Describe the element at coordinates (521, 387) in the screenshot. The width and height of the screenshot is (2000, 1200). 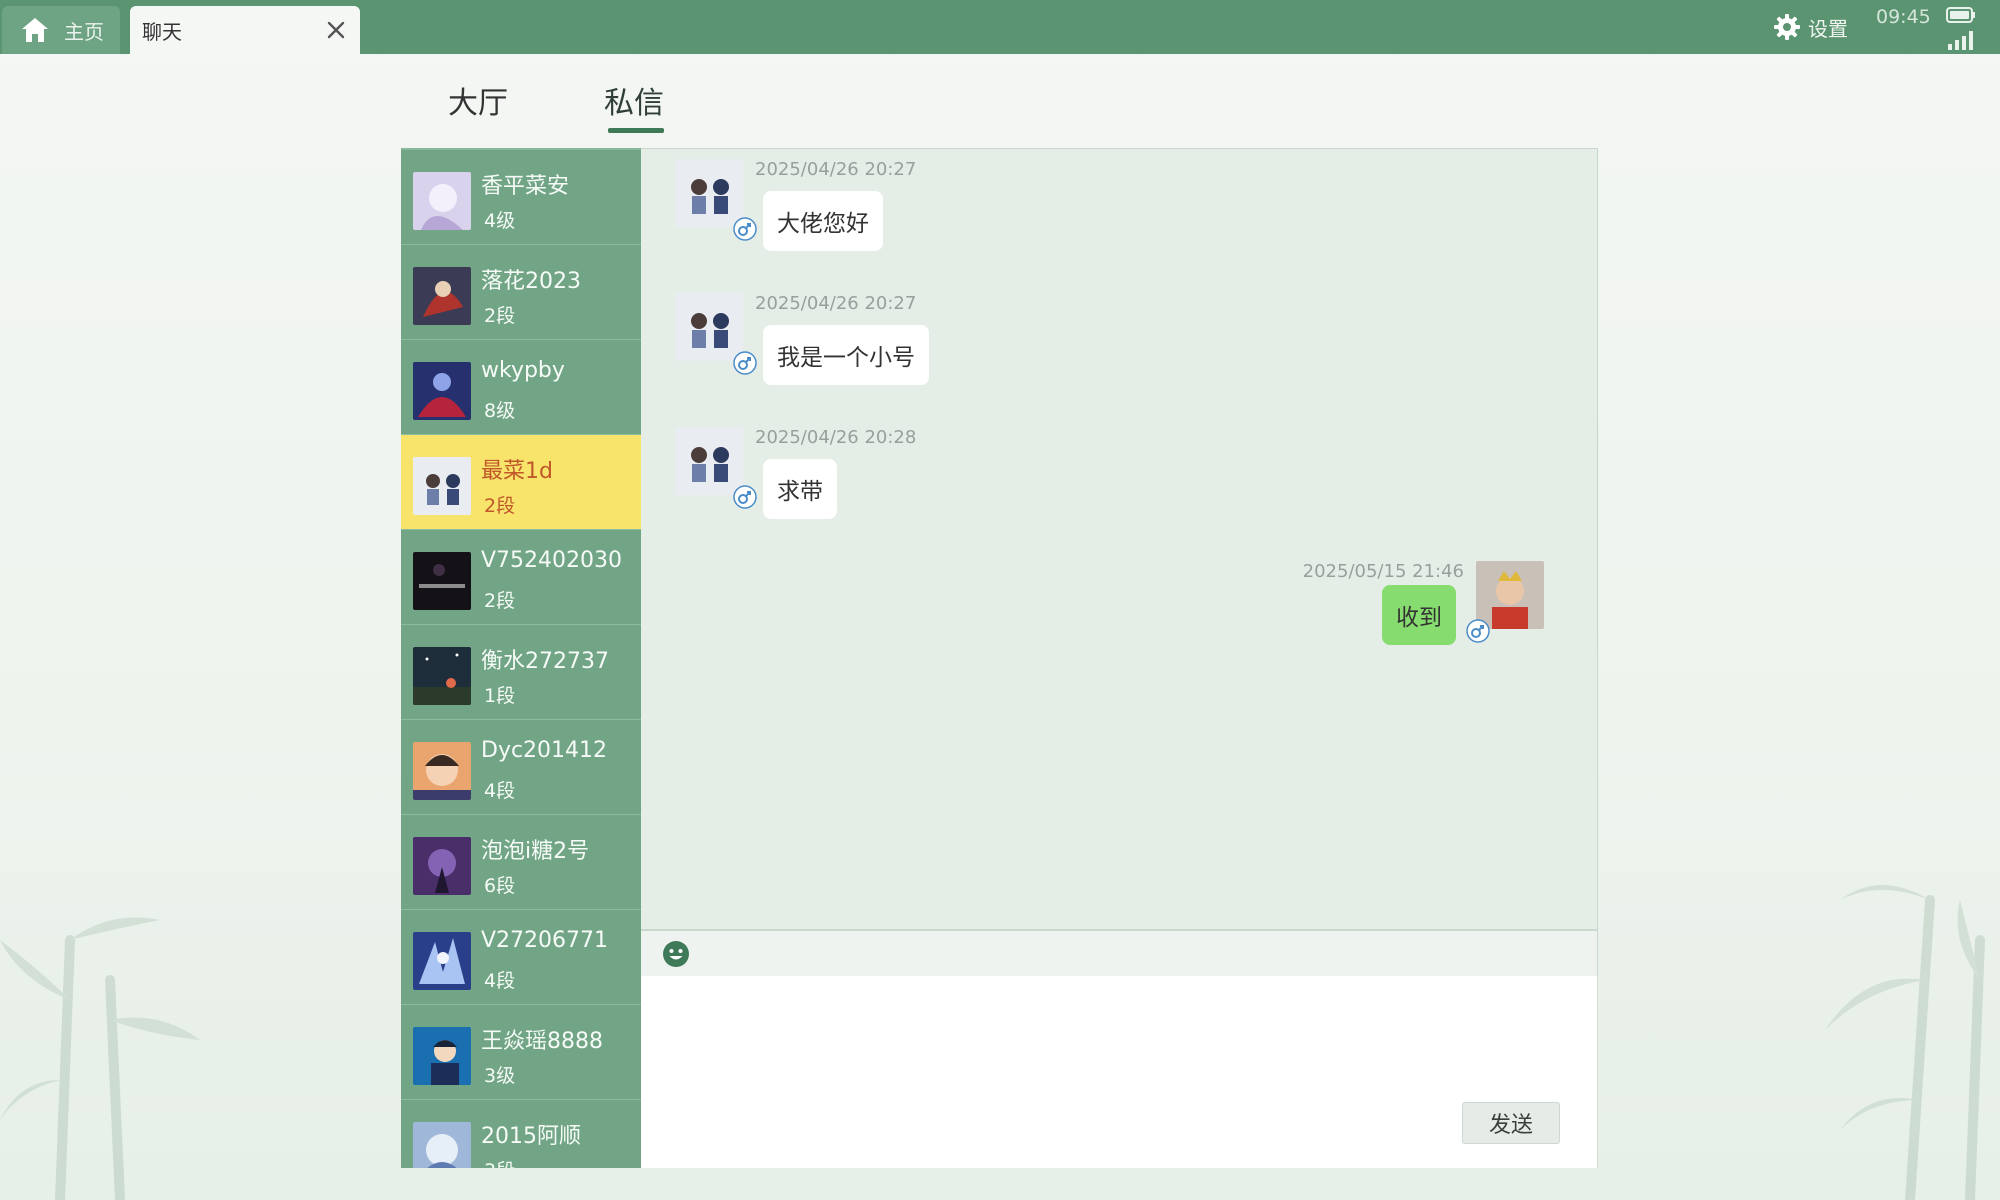
I see `contact-item: wkypby 8级` at that location.